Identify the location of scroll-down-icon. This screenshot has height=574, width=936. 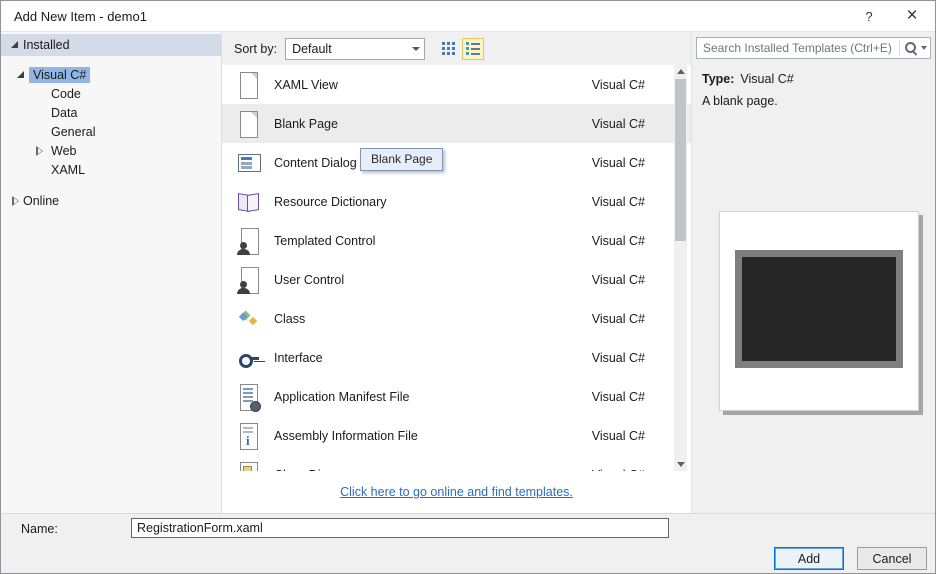
(680, 464).